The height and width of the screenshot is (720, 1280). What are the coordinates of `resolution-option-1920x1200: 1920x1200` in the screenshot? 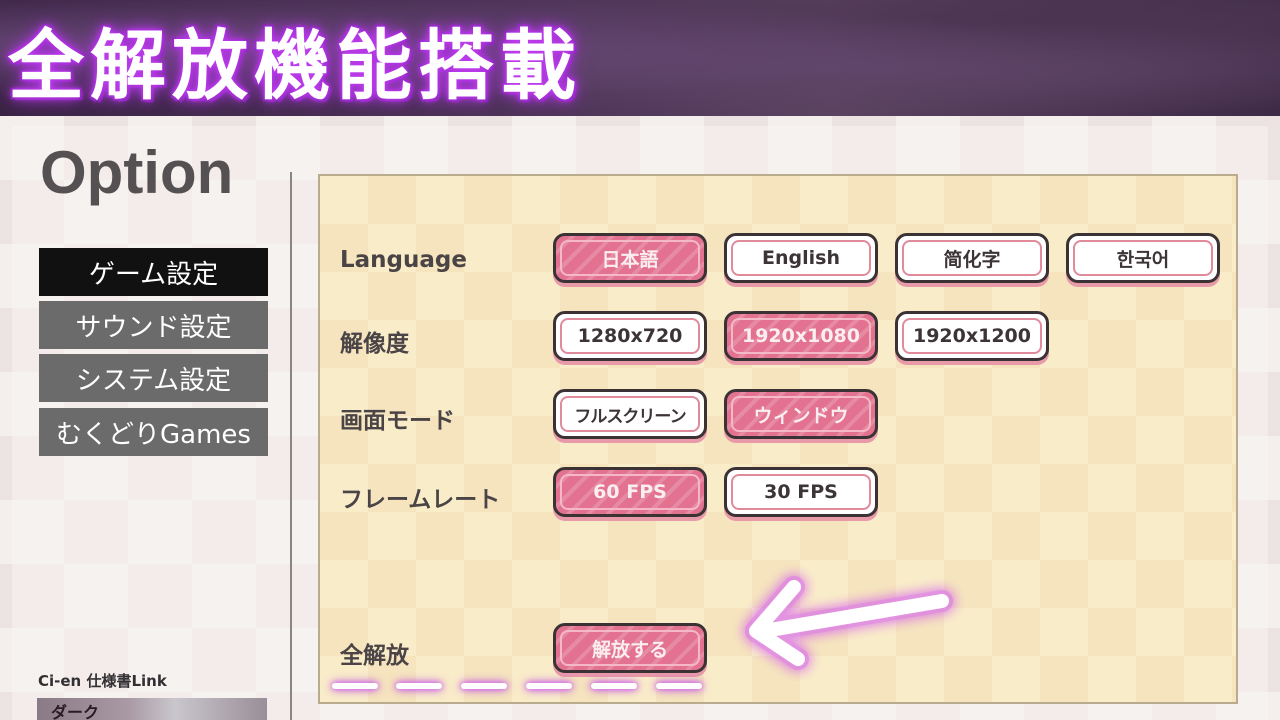 It's located at (972, 336).